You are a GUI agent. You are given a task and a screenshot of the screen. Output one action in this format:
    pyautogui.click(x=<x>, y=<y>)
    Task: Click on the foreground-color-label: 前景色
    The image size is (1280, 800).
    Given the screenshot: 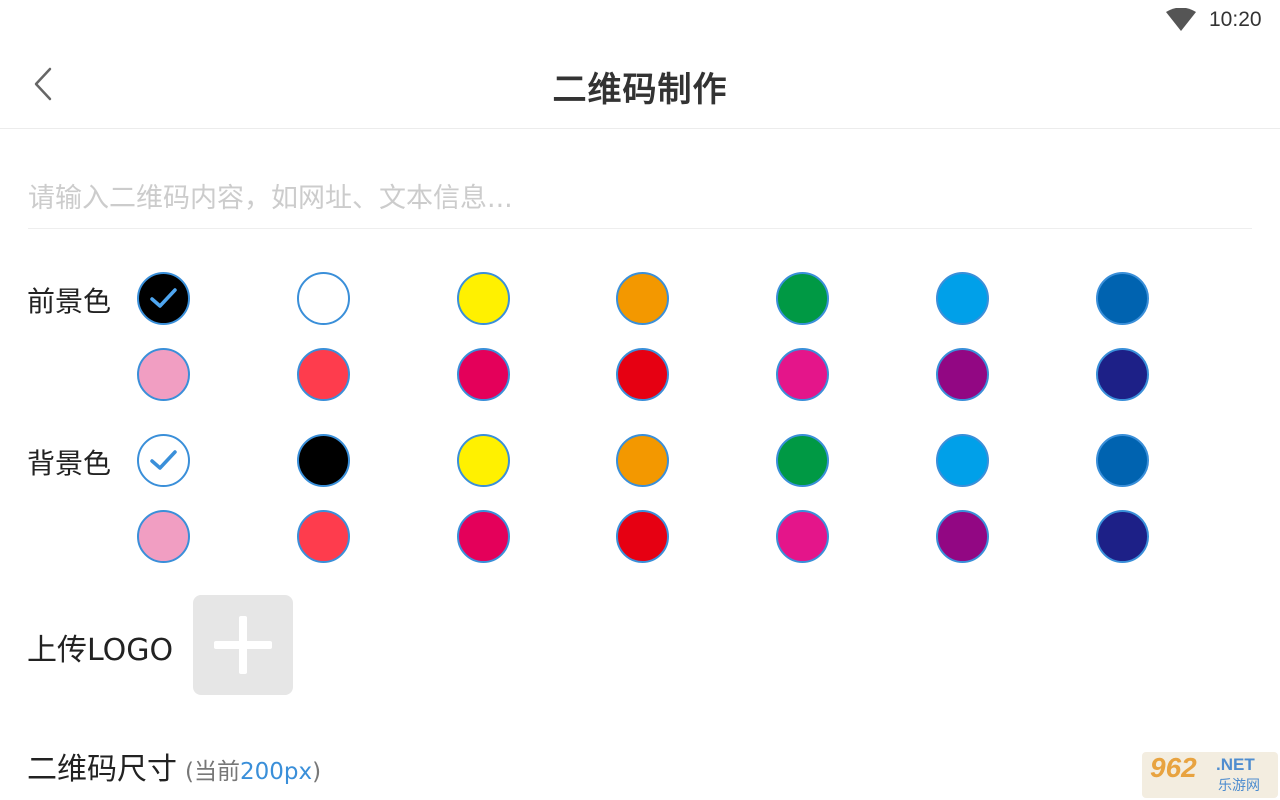 What is the action you would take?
    pyautogui.click(x=69, y=301)
    